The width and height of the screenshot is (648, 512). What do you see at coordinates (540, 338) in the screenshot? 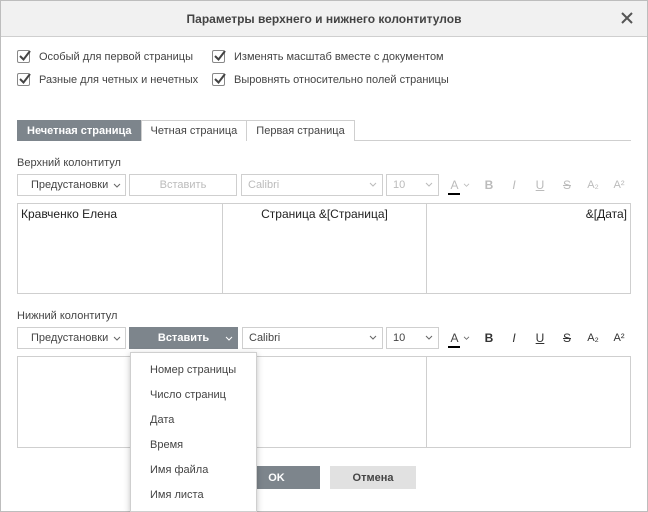
I see `footer-underline-button: U` at bounding box center [540, 338].